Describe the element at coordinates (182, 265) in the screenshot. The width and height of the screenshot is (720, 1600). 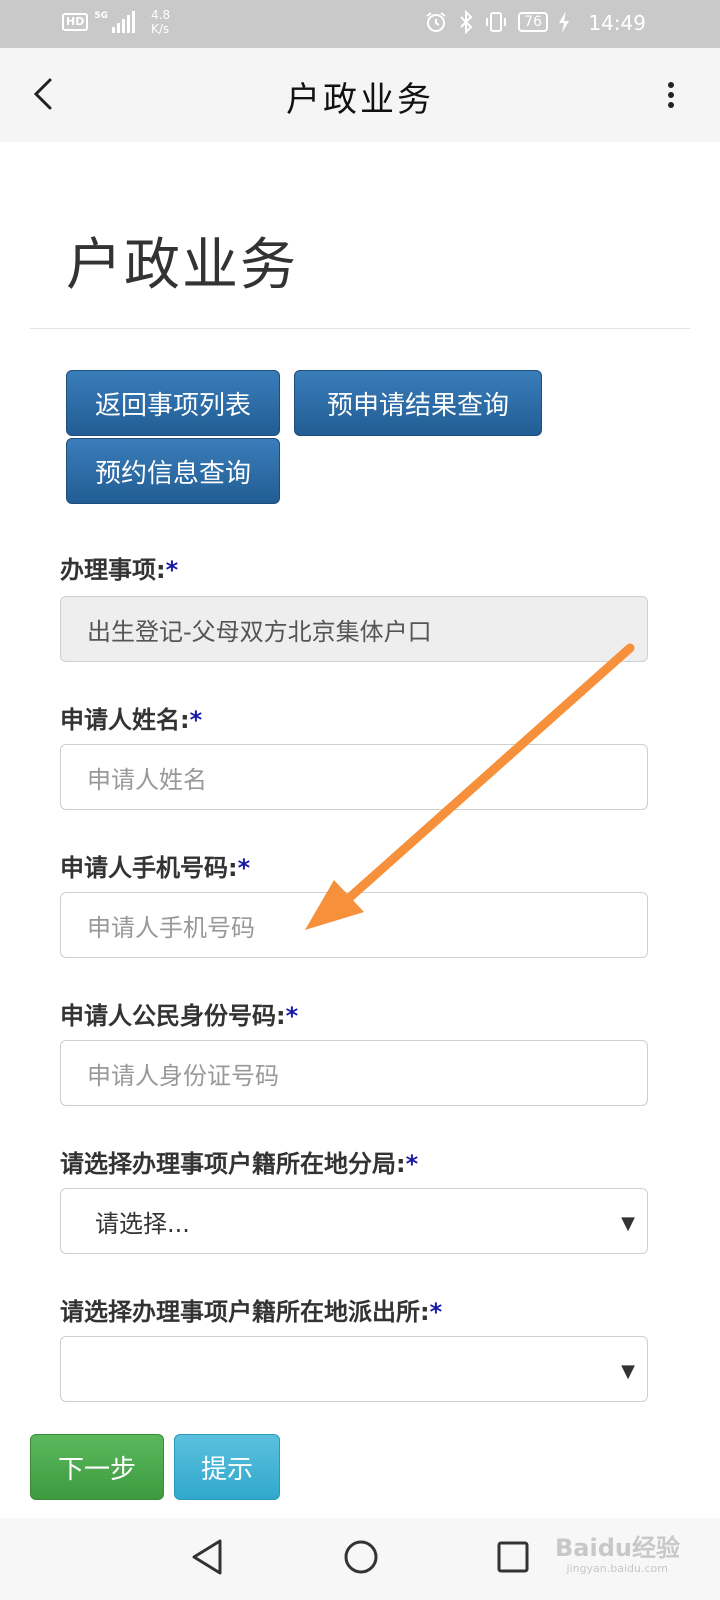
I see `page-title: 户政业务` at that location.